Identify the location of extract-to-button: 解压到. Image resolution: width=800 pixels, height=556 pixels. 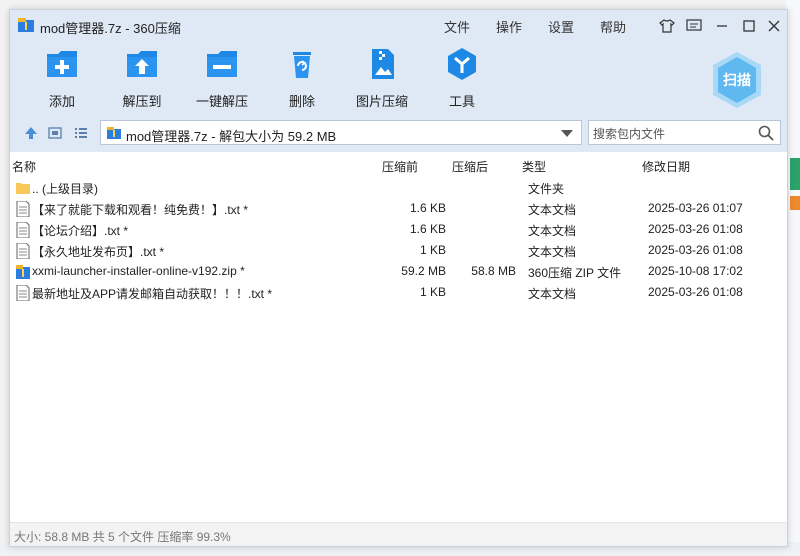
(142, 78).